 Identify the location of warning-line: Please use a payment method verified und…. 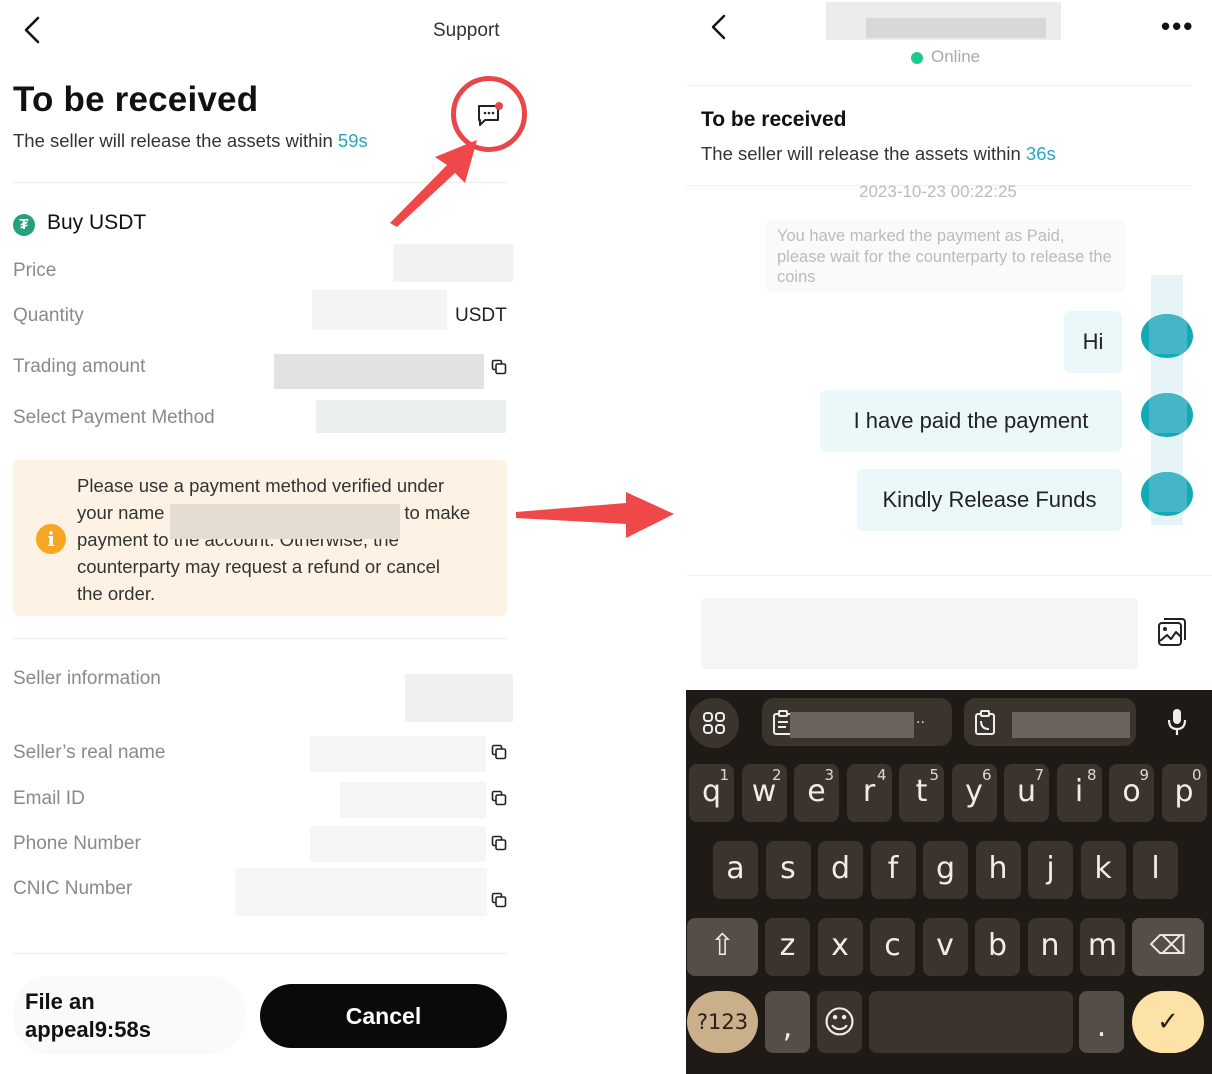
(261, 485).